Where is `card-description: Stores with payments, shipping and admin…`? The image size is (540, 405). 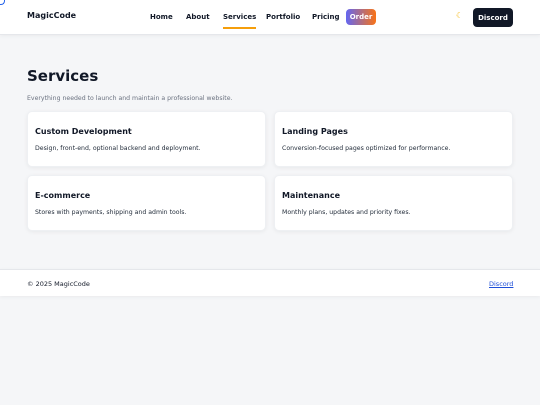
card-description: Stores with payments, shipping and admin… is located at coordinates (111, 212).